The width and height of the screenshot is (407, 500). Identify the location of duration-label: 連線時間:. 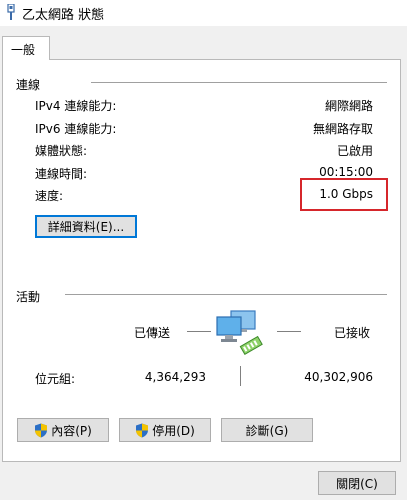
(61, 174).